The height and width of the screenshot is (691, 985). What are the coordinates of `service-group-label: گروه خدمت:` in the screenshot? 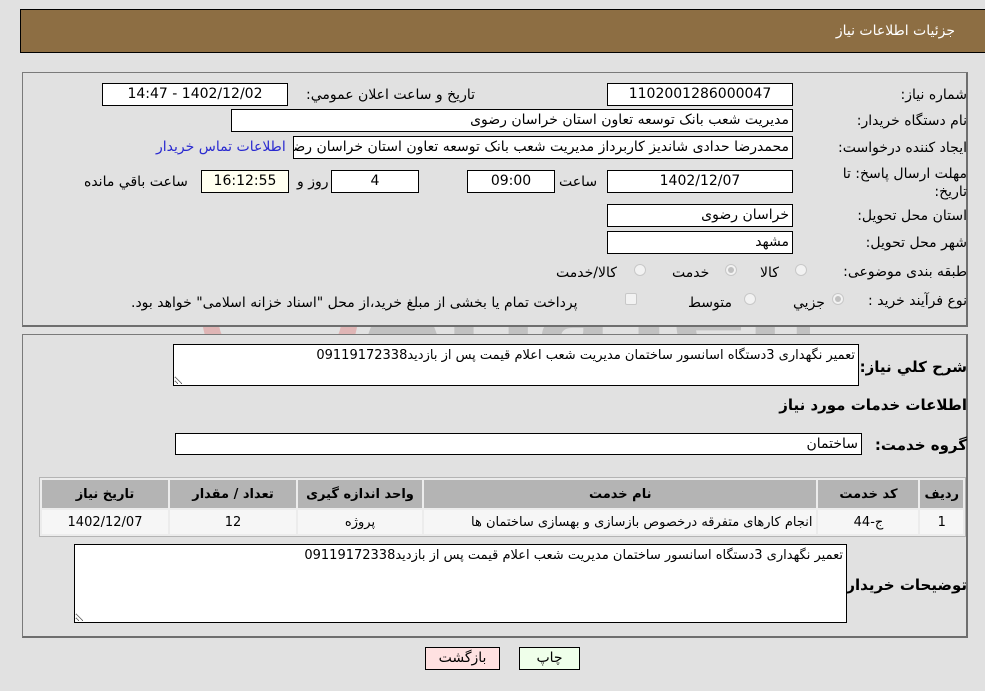 It's located at (920, 445).